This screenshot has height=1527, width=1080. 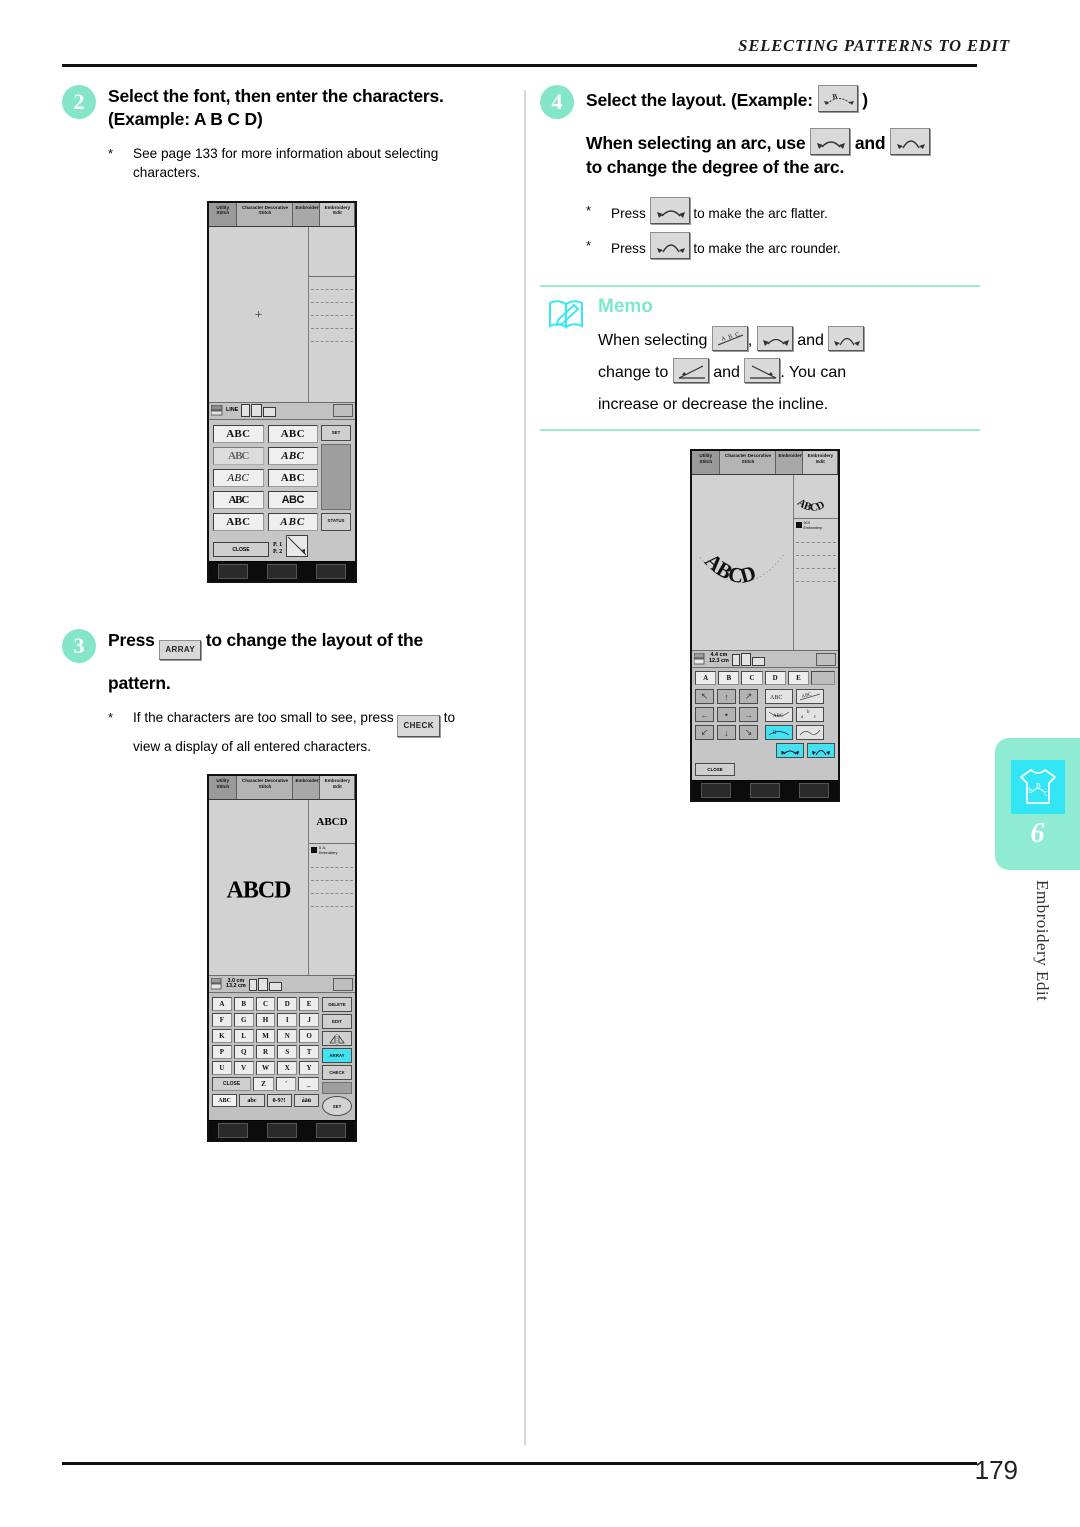 I want to click on key-t: T, so click(x=309, y=1052).